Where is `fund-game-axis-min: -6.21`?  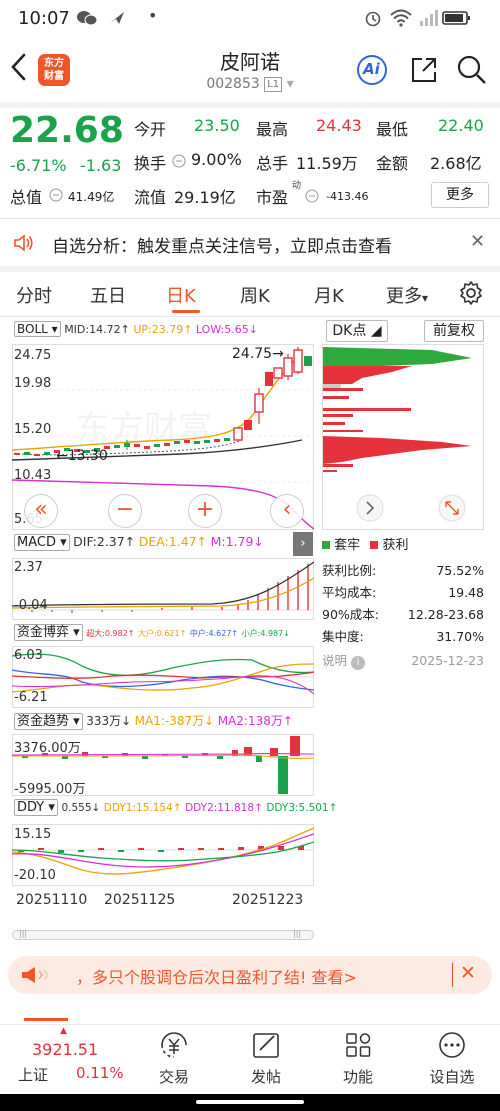 fund-game-axis-min: -6.21 is located at coordinates (31, 697).